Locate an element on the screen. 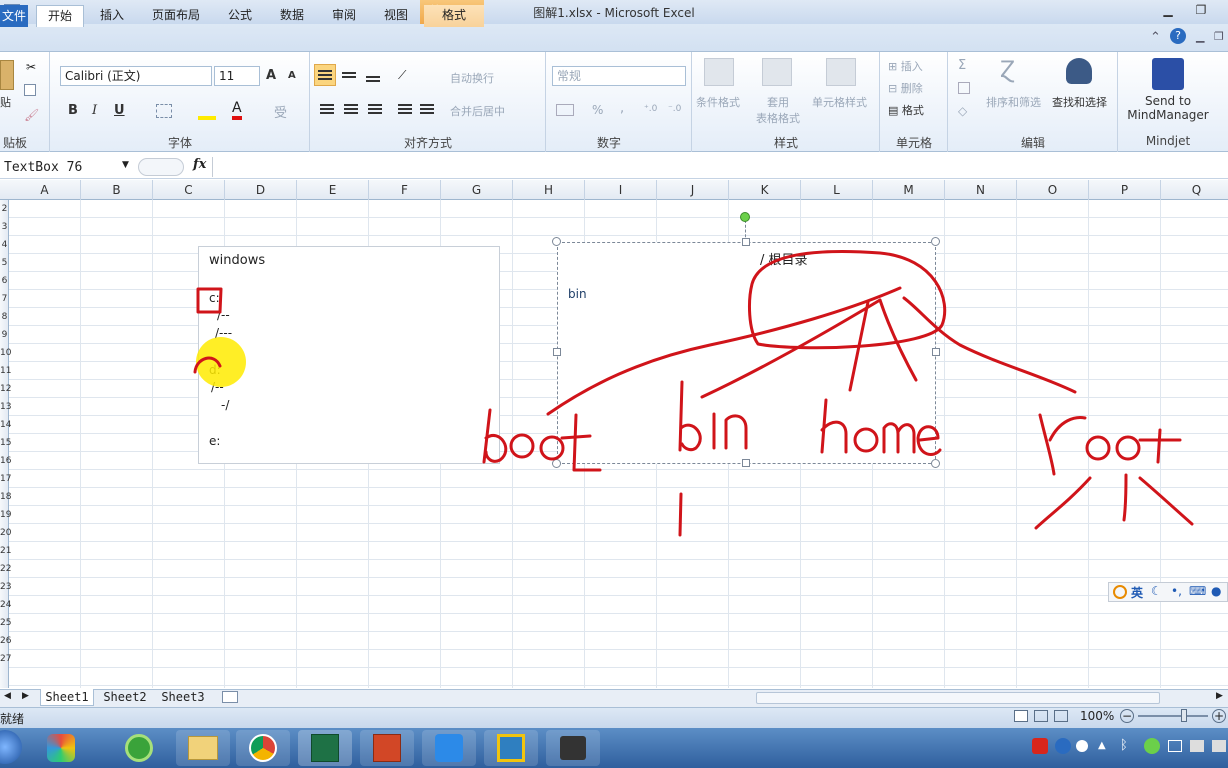 This screenshot has height=768, width=1228. zoom-level: 100% is located at coordinates (1097, 716).